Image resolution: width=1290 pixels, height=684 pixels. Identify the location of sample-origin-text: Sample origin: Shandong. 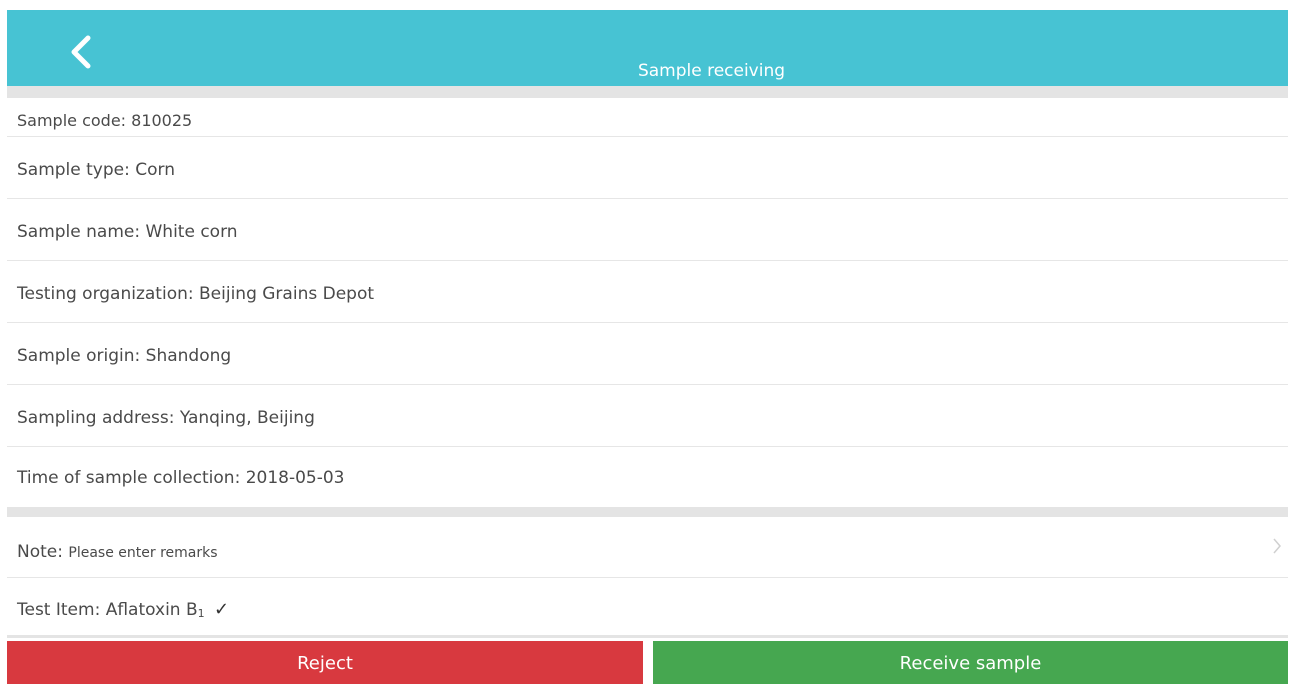
(124, 356).